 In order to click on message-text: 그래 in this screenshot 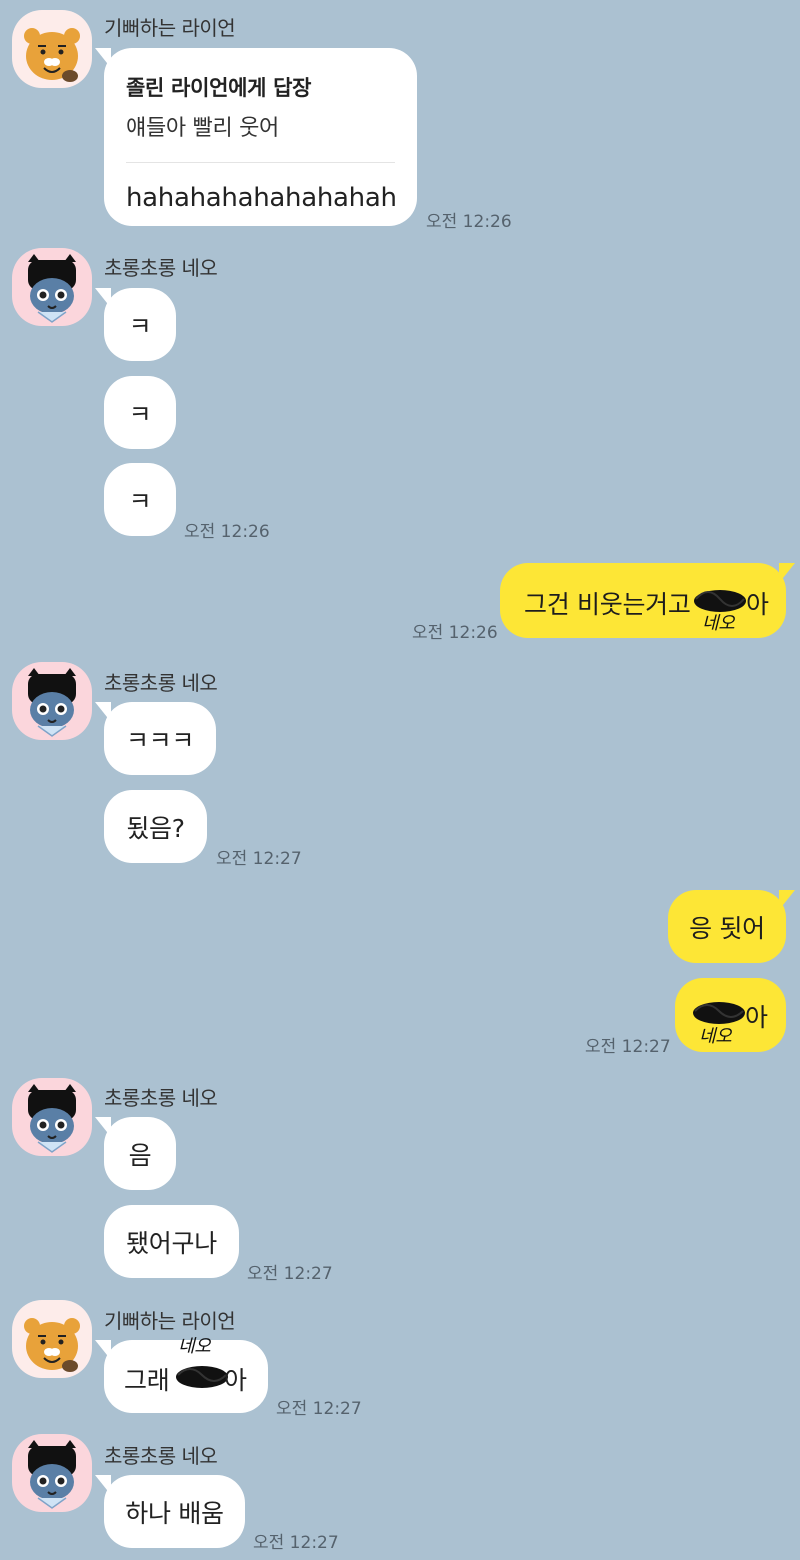, I will do `click(147, 1380)`.